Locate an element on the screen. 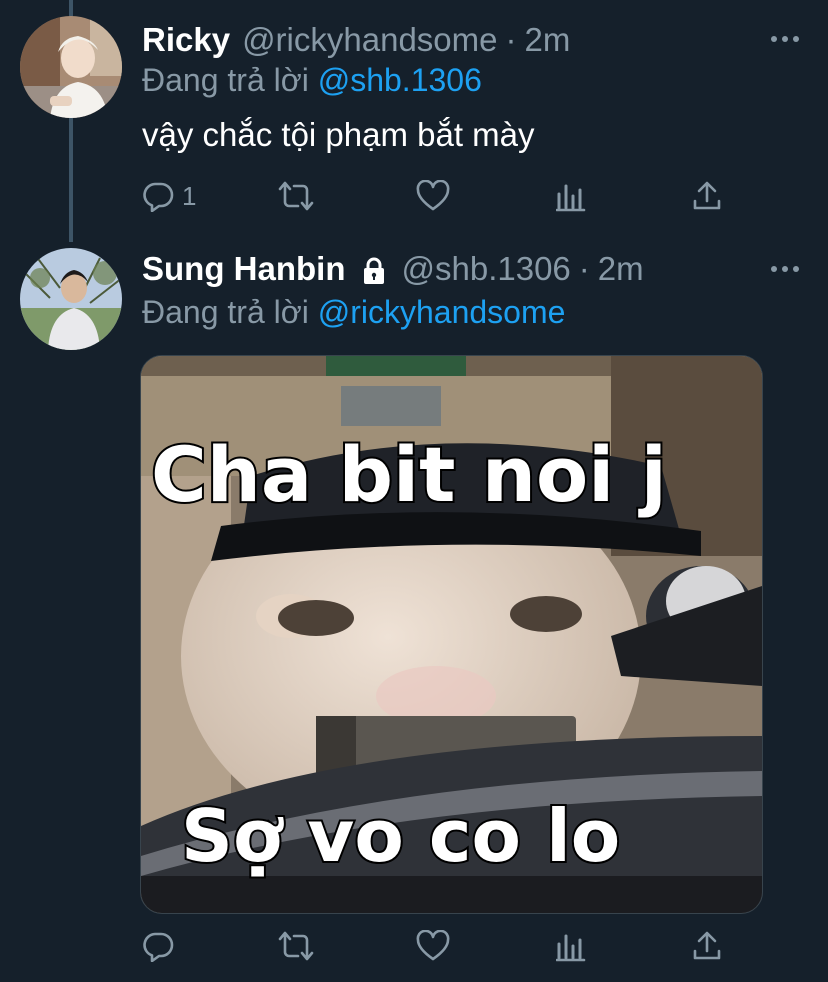 The height and width of the screenshot is (982, 828). tweet-actions: 1 is located at coordinates (440, 196).